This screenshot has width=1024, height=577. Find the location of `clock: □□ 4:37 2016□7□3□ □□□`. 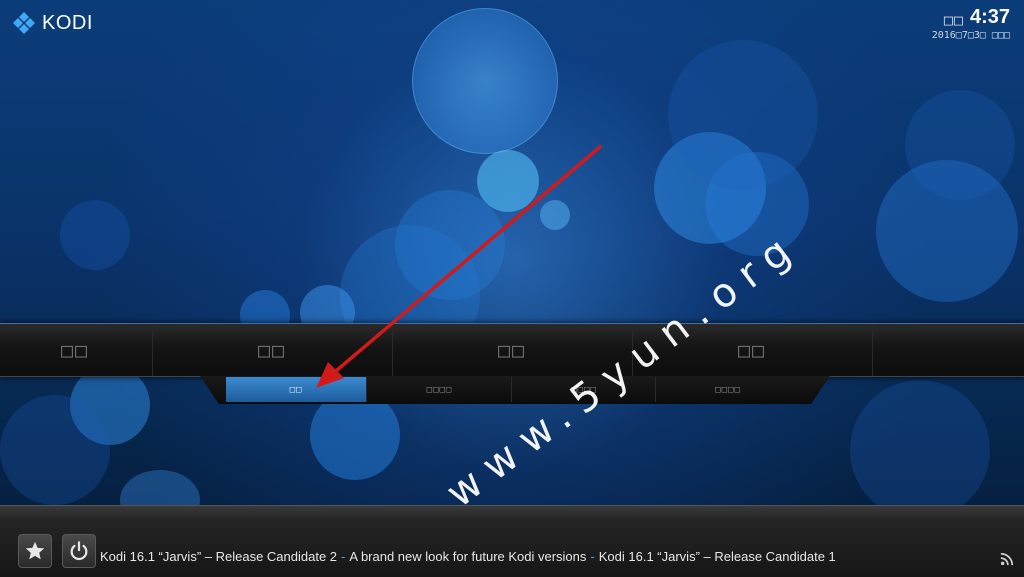

clock: □□ 4:37 2016□7□3□ □□□ is located at coordinates (971, 23).